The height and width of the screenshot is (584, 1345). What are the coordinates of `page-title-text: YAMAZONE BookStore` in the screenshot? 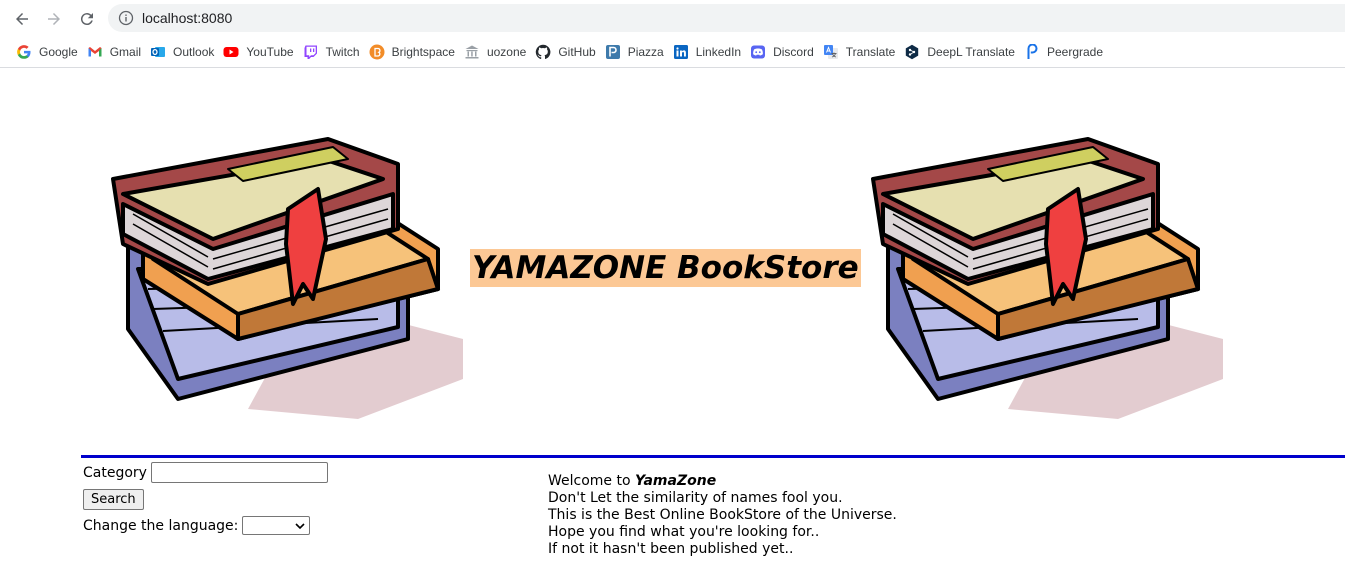 It's located at (665, 268).